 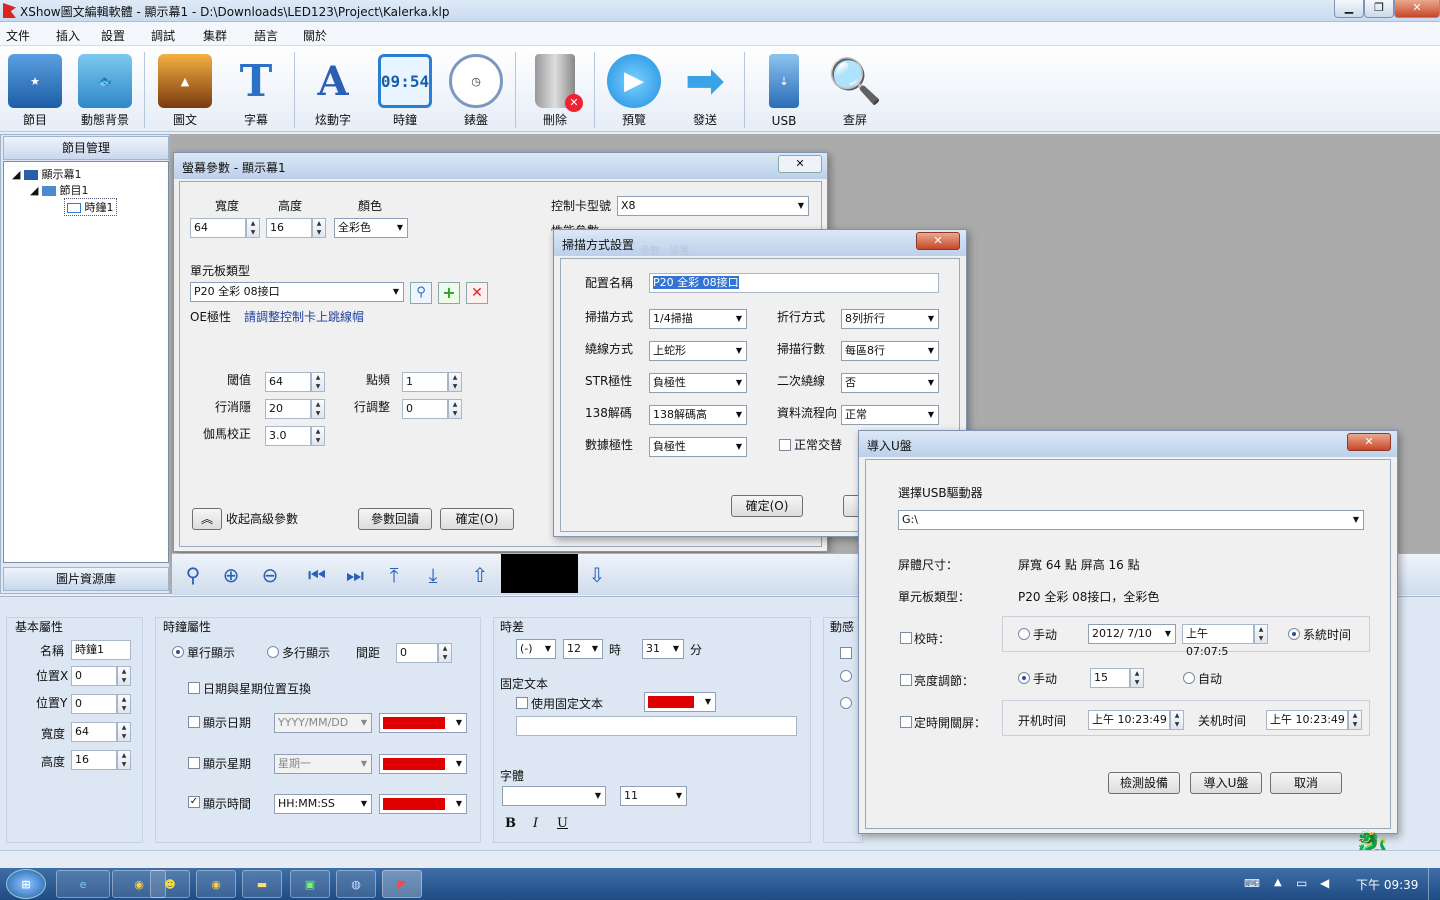 I want to click on fold-mode-select: 8列折行, so click(x=890, y=319).